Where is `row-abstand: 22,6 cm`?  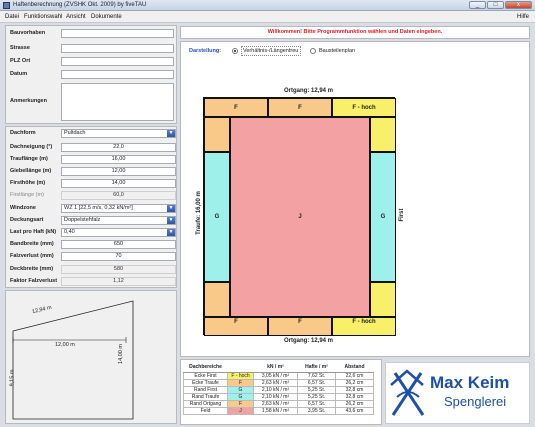 row-abstand: 22,6 cm is located at coordinates (354, 375).